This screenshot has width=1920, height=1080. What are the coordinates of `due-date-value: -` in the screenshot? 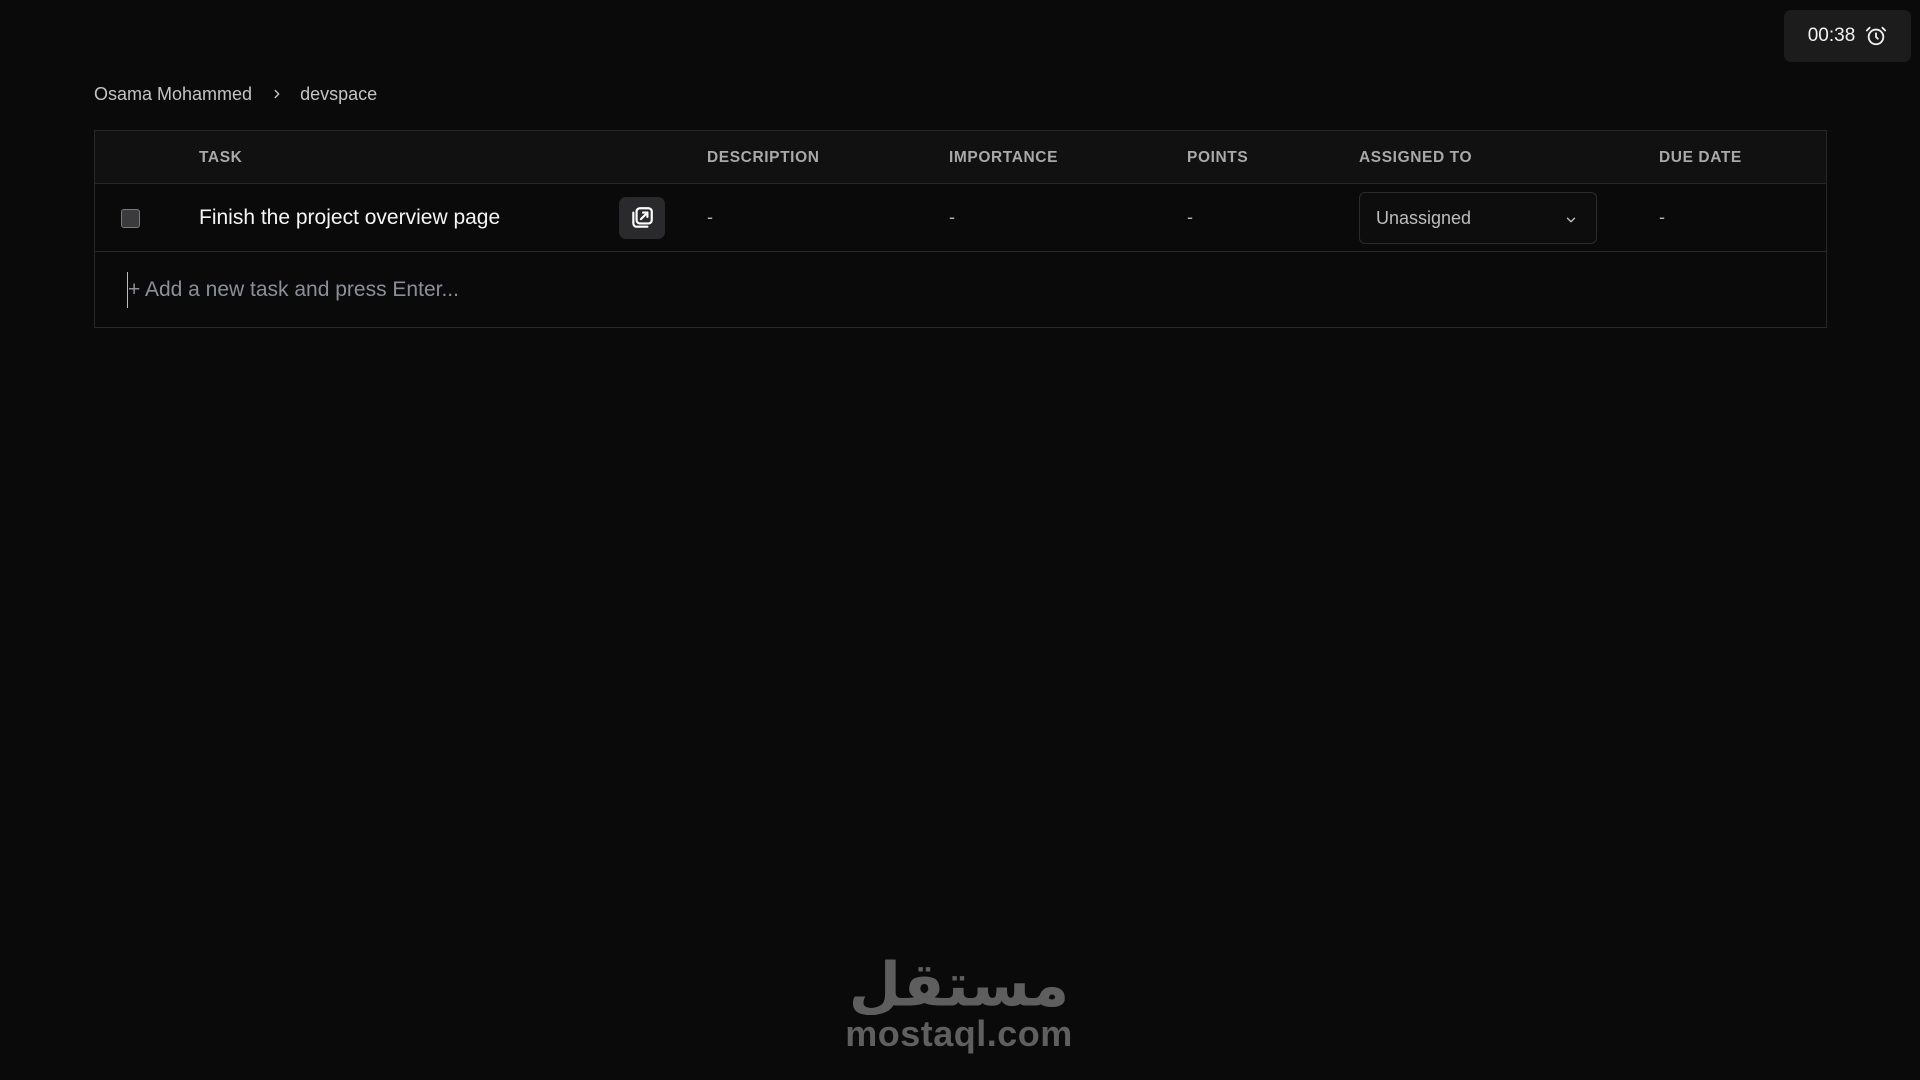 It's located at (1662, 217).